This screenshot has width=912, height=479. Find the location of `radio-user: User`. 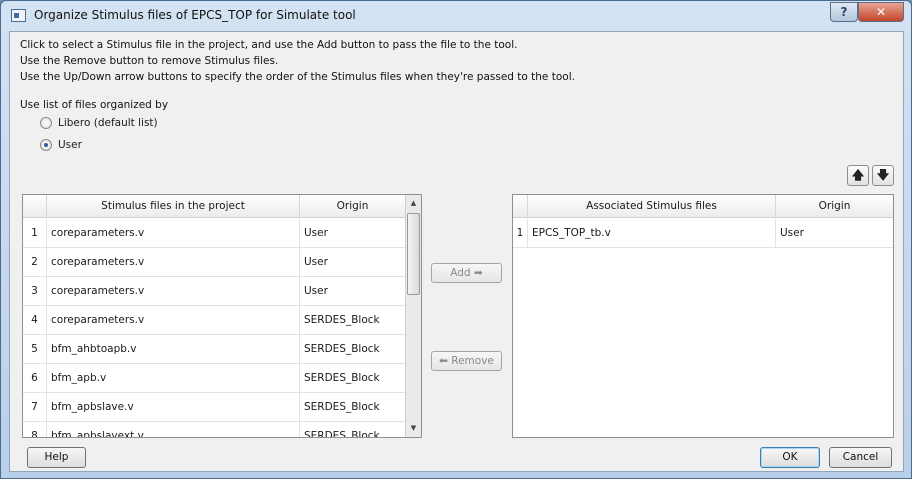

radio-user: User is located at coordinates (61, 145).